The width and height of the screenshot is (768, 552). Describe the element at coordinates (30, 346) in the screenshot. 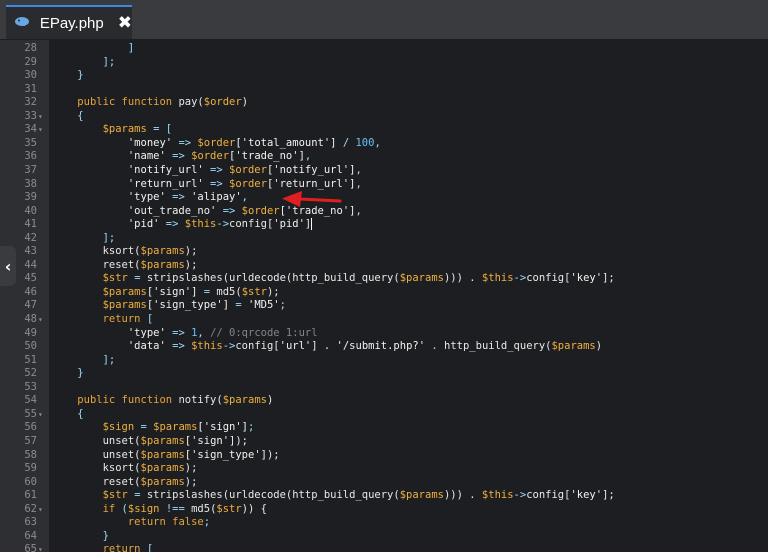

I see `line-number: 50` at that location.